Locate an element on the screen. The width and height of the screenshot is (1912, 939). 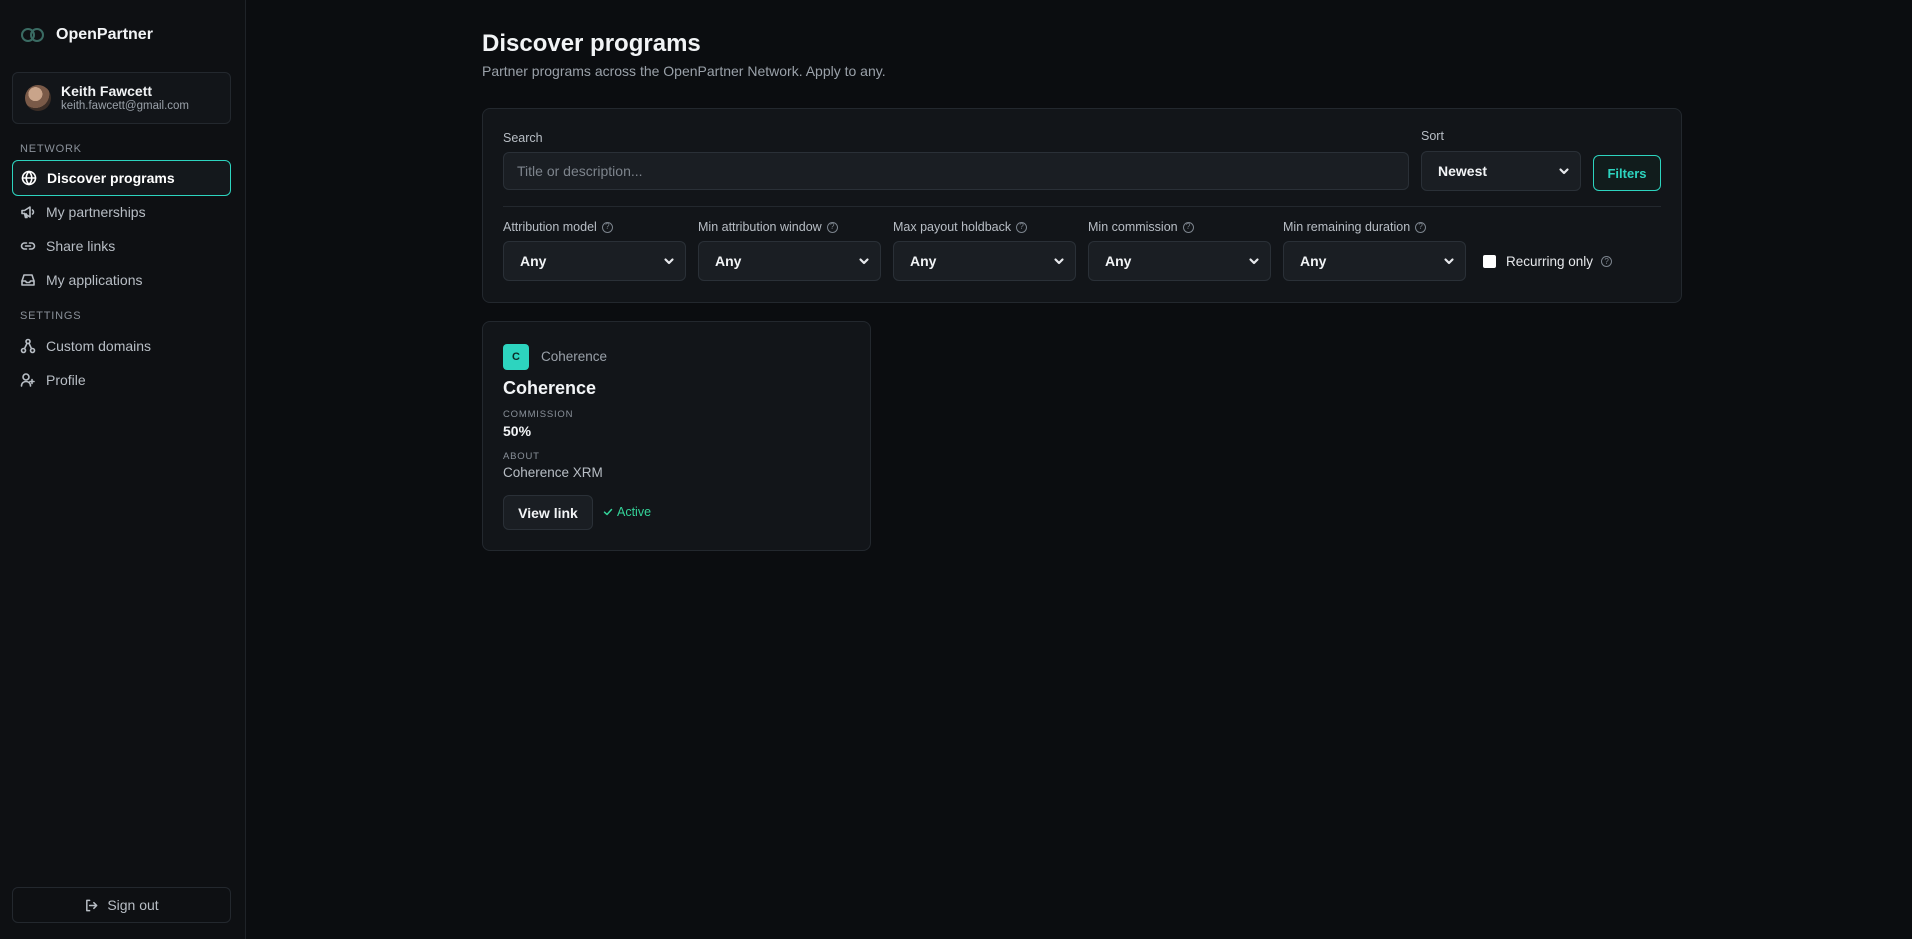
attribution-model-label: Attribution model ? is located at coordinates (558, 227).